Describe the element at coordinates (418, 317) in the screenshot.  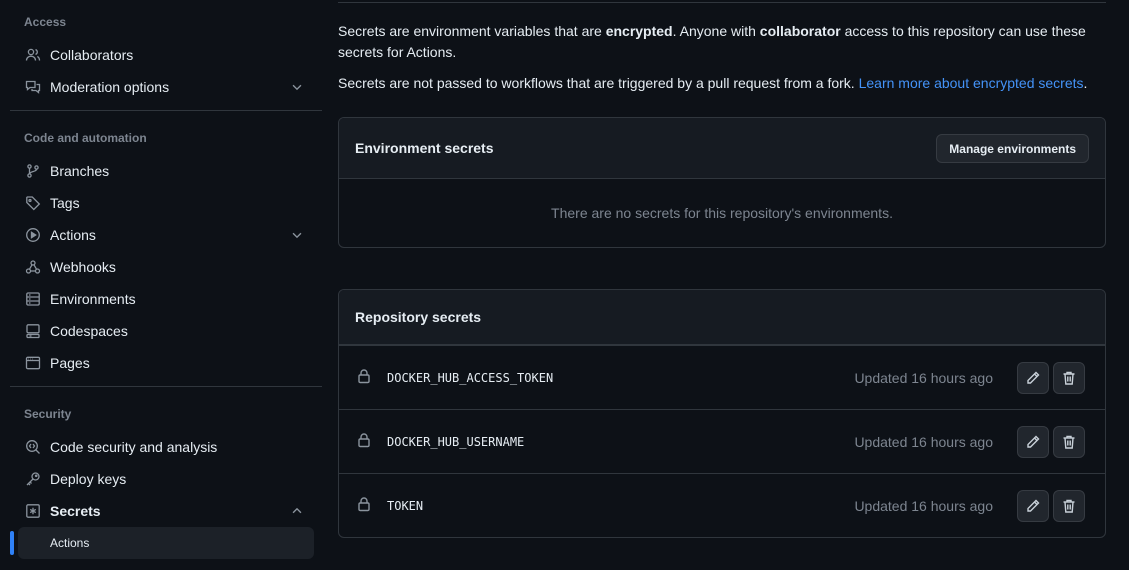
I see `repository-secrets-title: Repository secrets` at that location.